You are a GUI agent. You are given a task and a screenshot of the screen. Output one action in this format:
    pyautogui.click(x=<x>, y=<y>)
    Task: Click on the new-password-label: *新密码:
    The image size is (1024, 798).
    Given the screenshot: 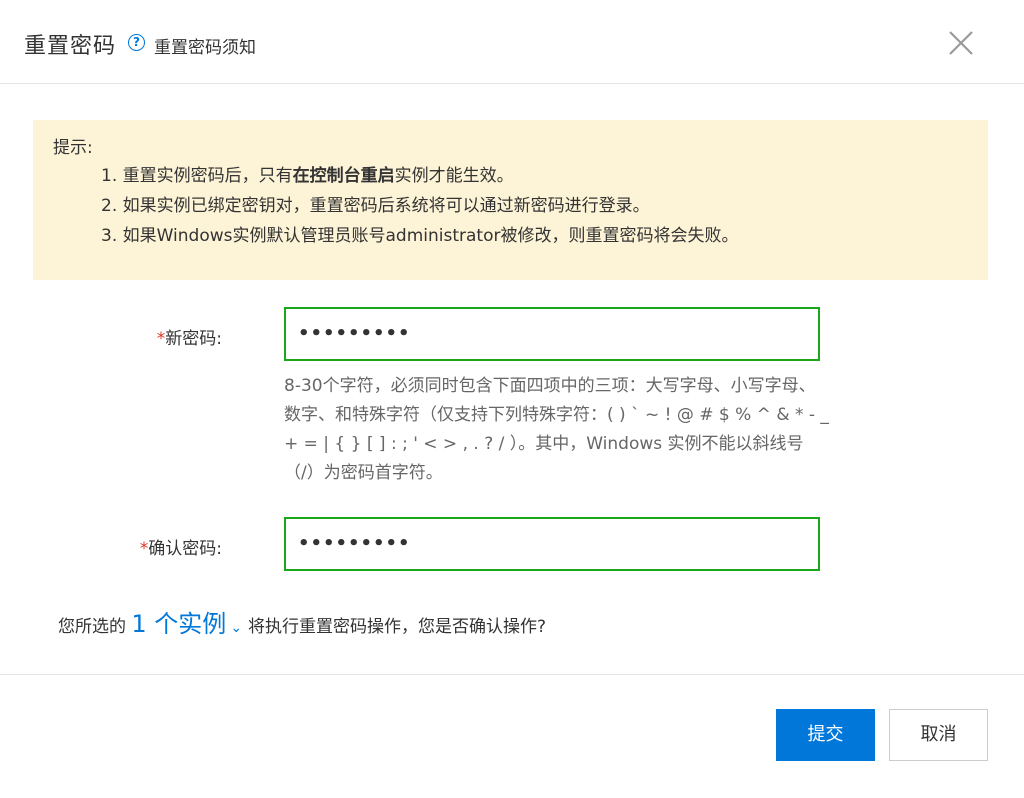 What is the action you would take?
    pyautogui.click(x=161, y=336)
    